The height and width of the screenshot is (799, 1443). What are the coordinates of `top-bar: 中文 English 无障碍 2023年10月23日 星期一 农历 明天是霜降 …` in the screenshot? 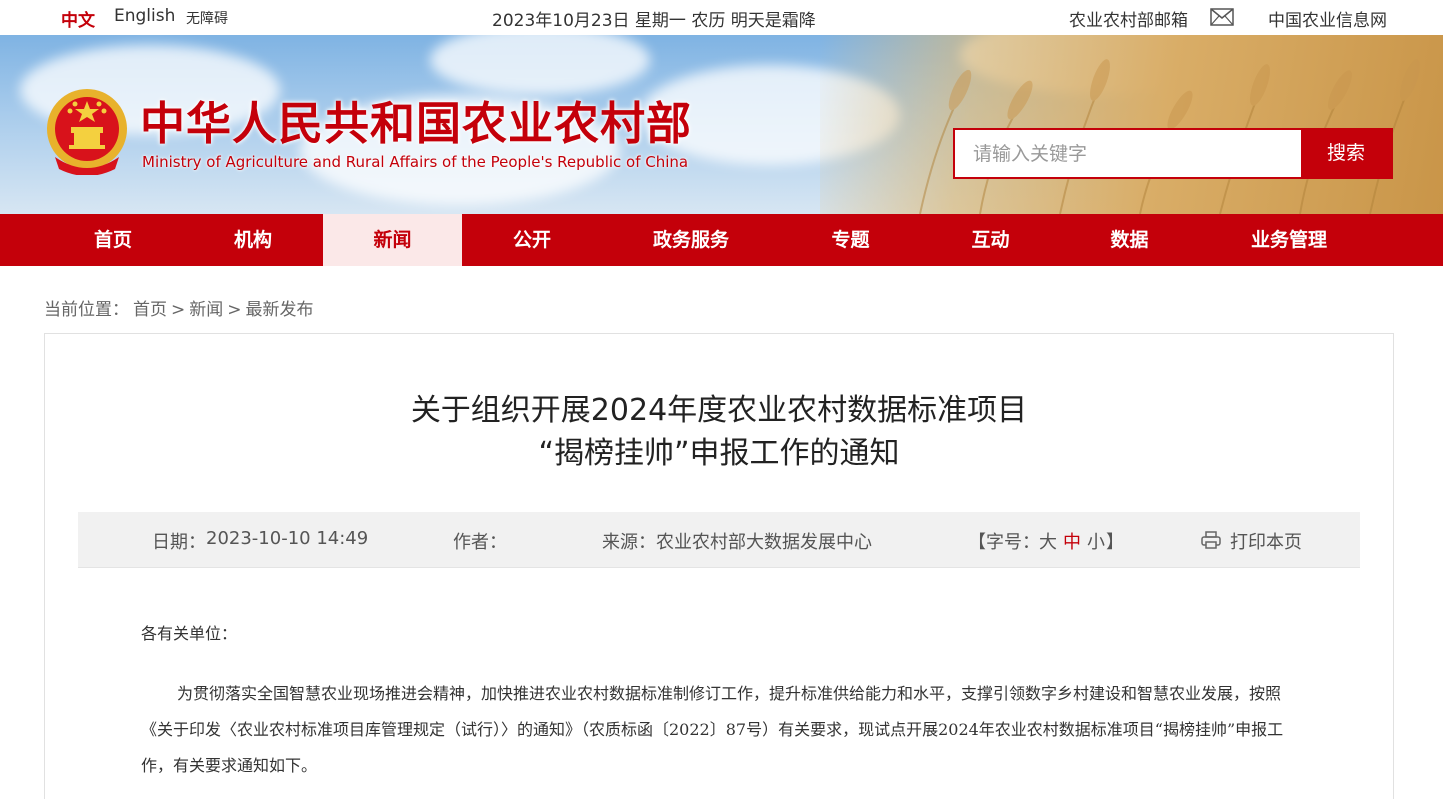 It's located at (721, 17).